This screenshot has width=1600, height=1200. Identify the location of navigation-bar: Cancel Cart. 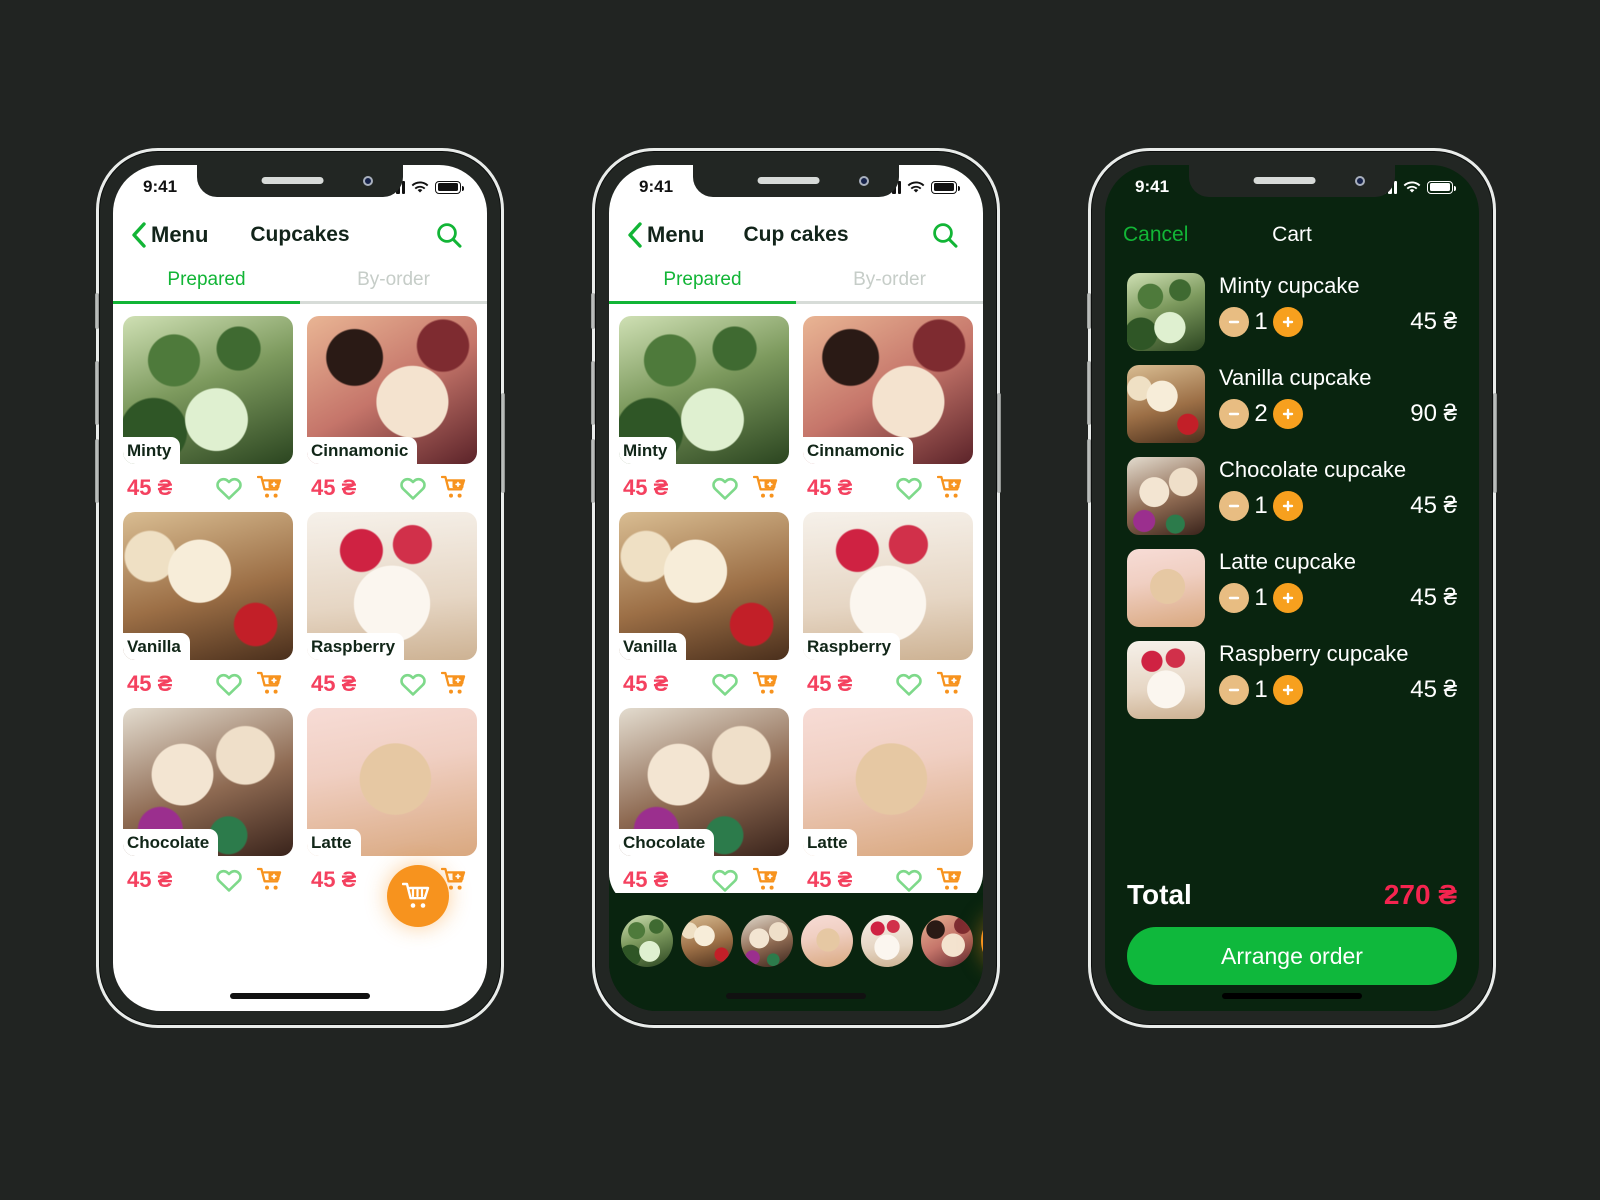
(1292, 235).